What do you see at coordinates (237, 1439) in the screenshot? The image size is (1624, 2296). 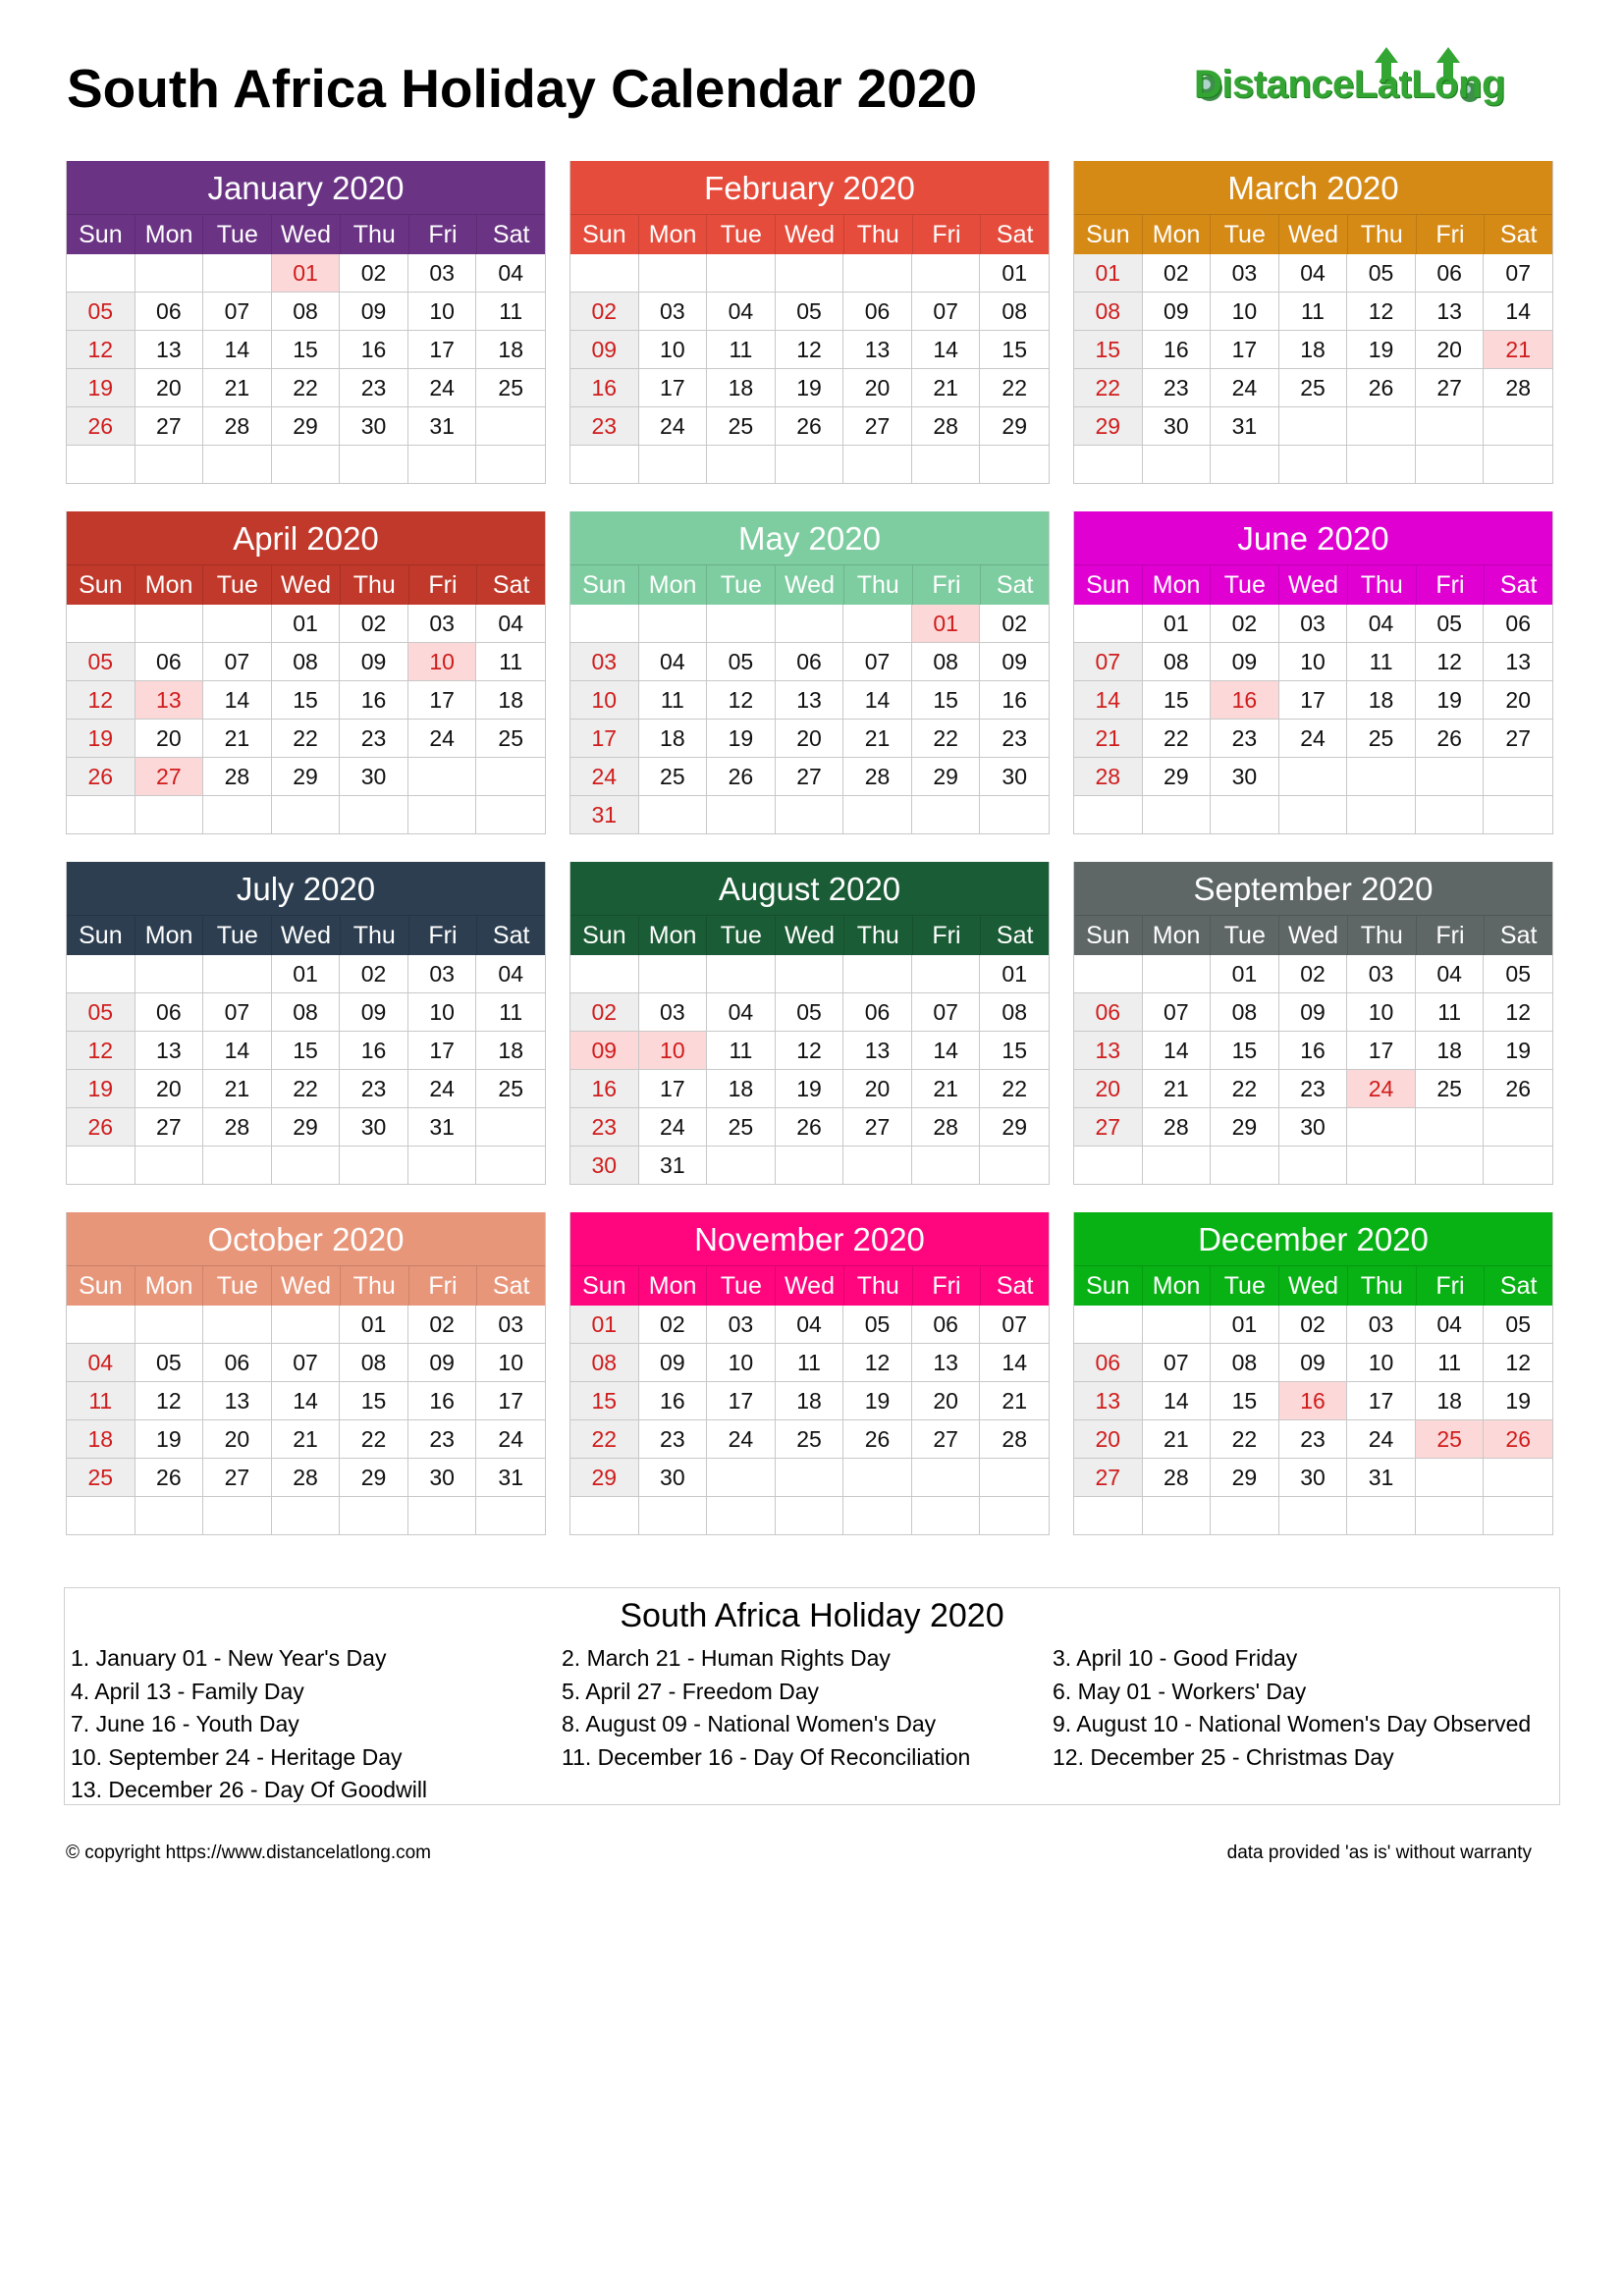 I see `day-cell: 20` at bounding box center [237, 1439].